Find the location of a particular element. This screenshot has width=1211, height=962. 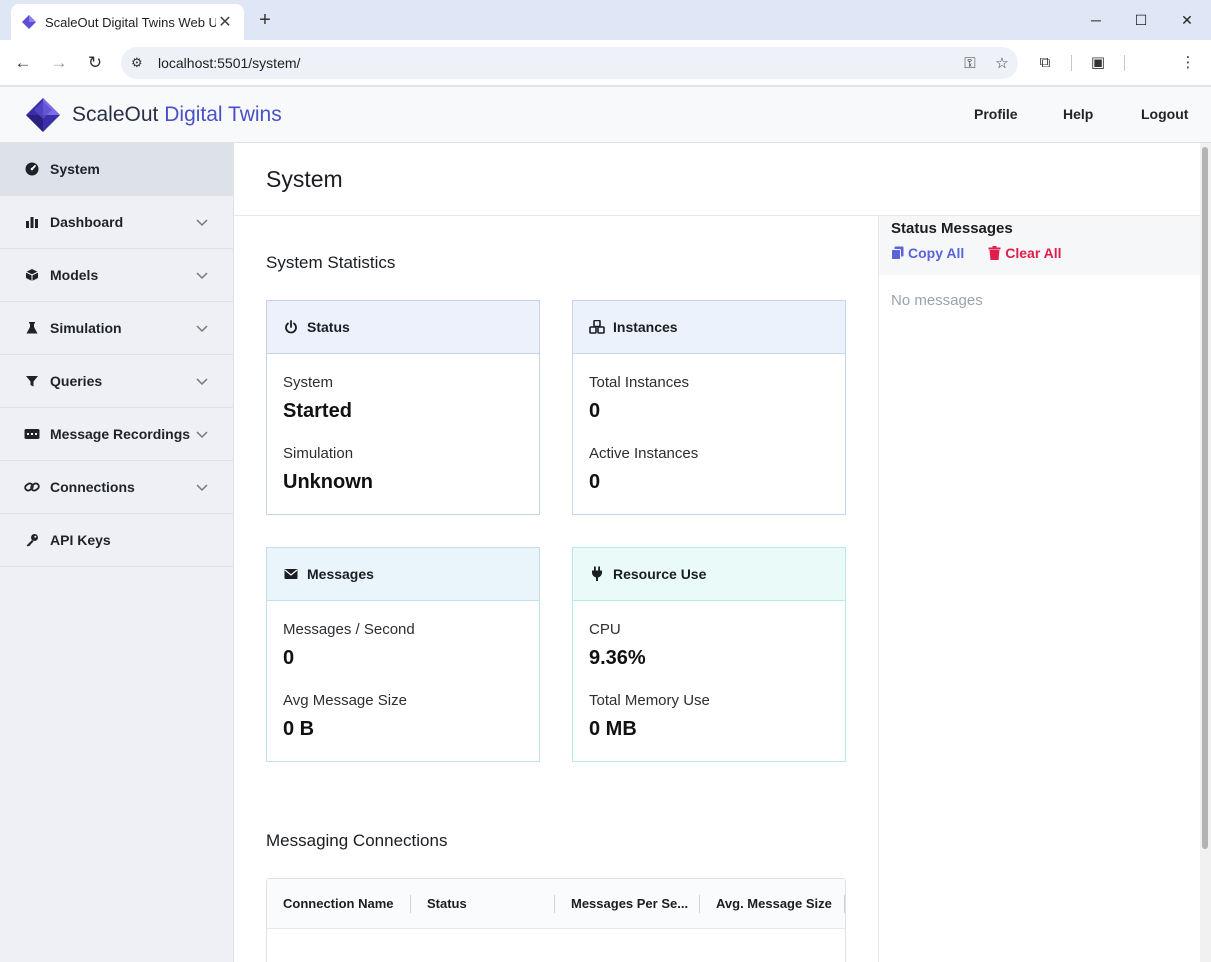

reload-icon: ↻ is located at coordinates (95, 63).